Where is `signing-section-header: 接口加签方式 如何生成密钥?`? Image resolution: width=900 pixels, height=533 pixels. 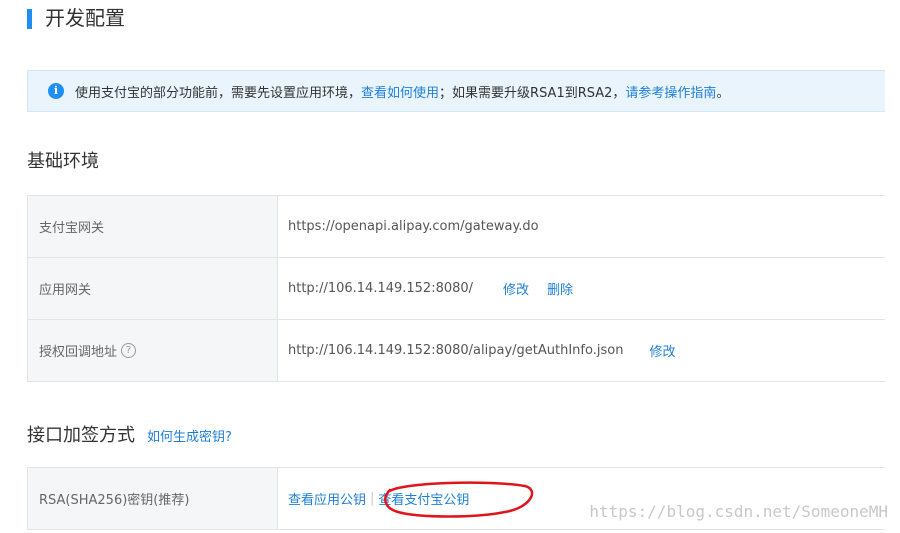 signing-section-header: 接口加签方式 如何生成密钥? is located at coordinates (129, 437).